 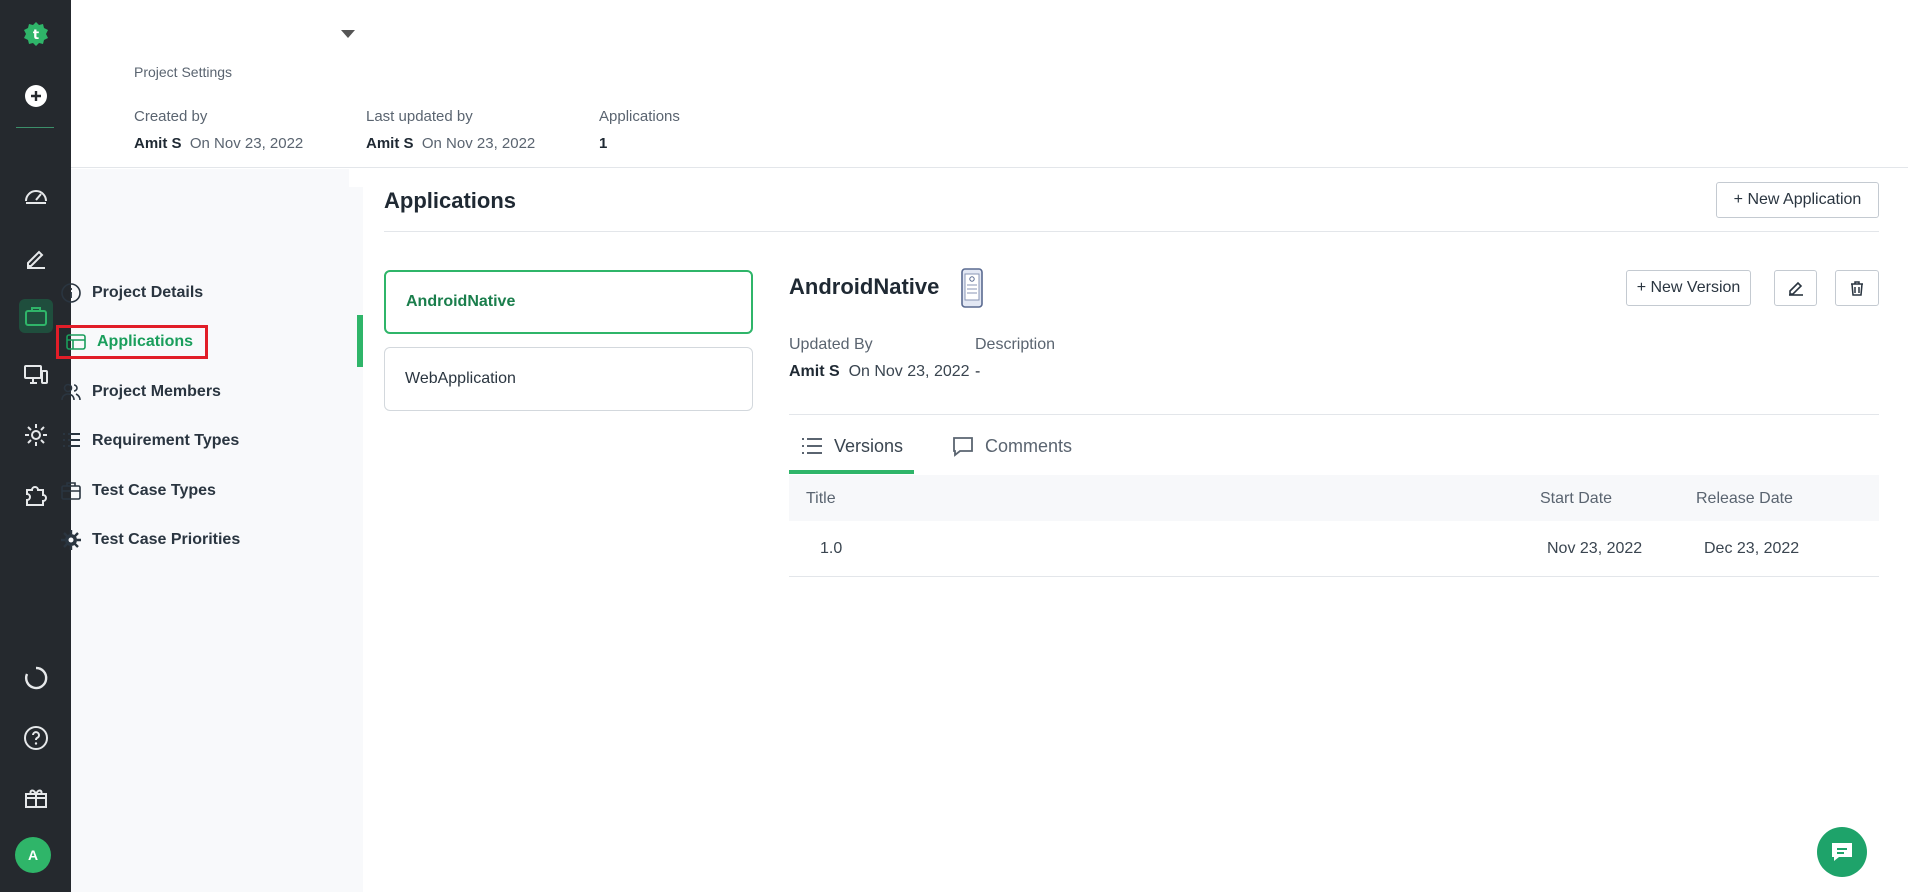 I want to click on sidebar-item-applications: Applications, so click(x=132, y=342).